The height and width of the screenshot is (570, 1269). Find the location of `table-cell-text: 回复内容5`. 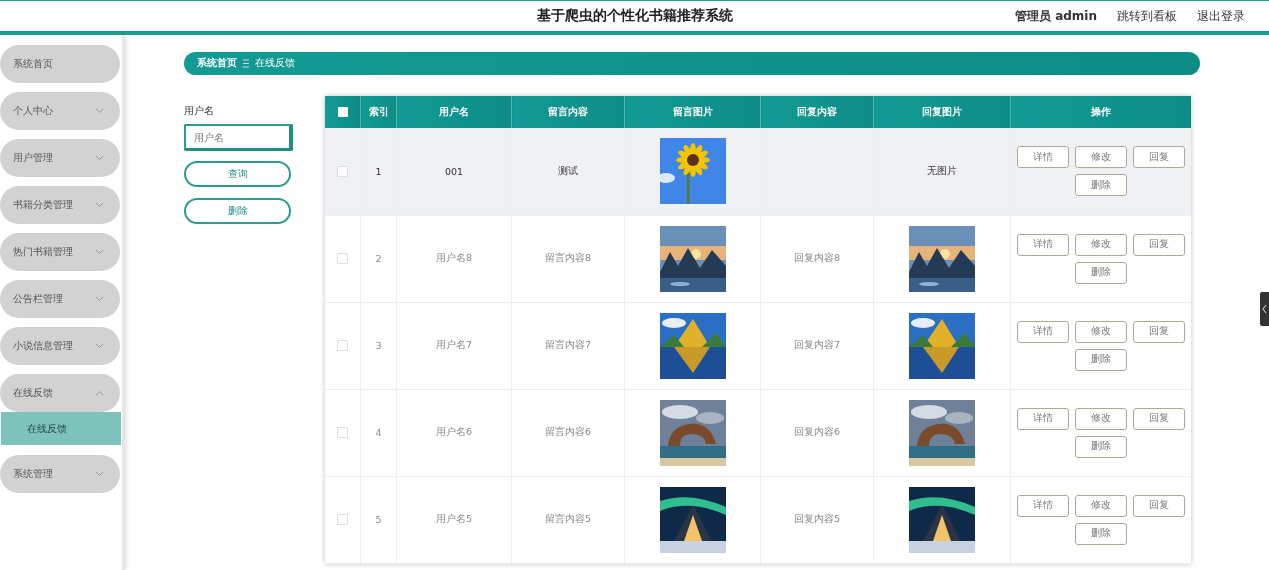

table-cell-text: 回复内容5 is located at coordinates (816, 518).